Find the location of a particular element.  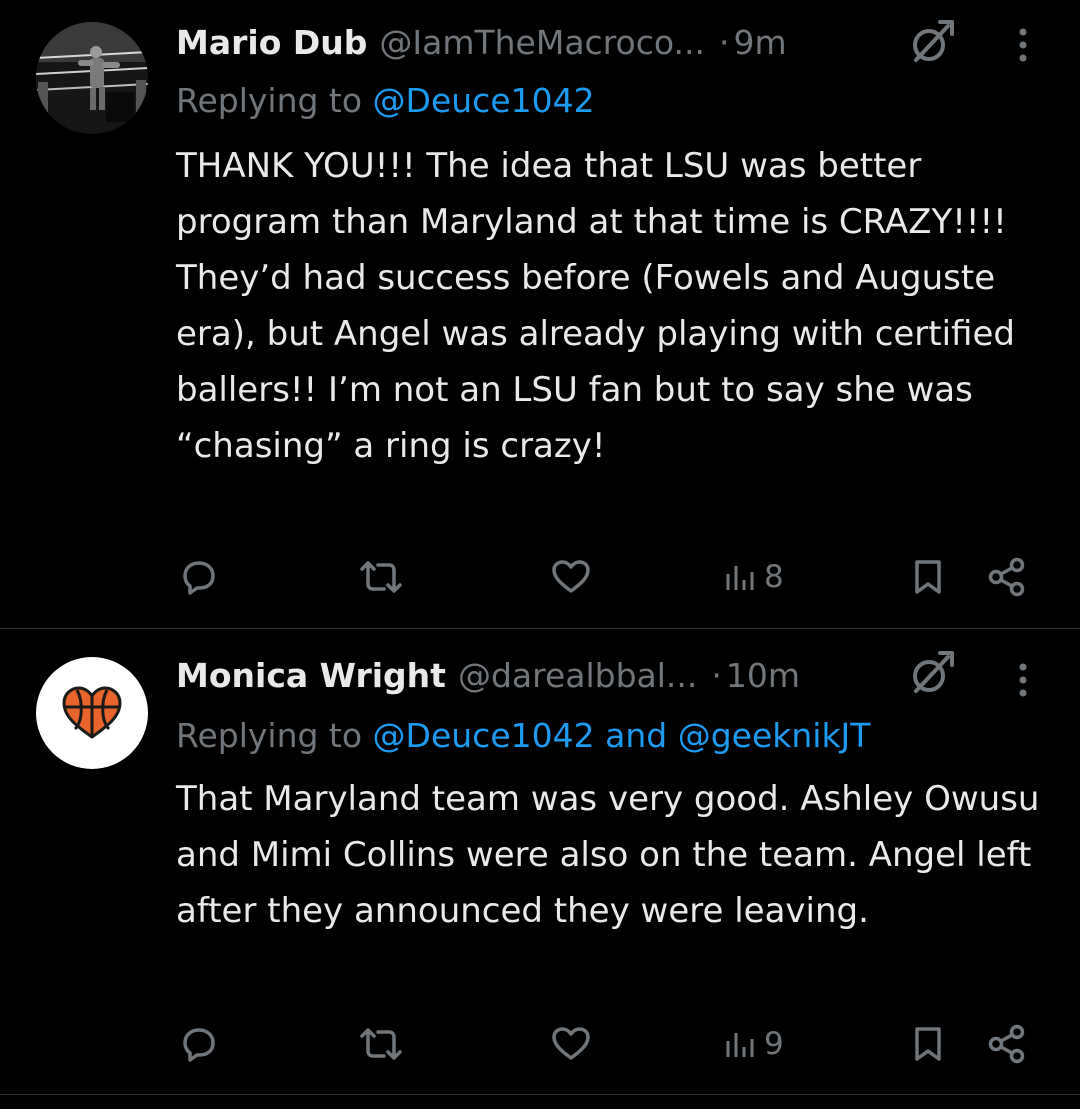

action-bar: 8 is located at coordinates (606, 577).